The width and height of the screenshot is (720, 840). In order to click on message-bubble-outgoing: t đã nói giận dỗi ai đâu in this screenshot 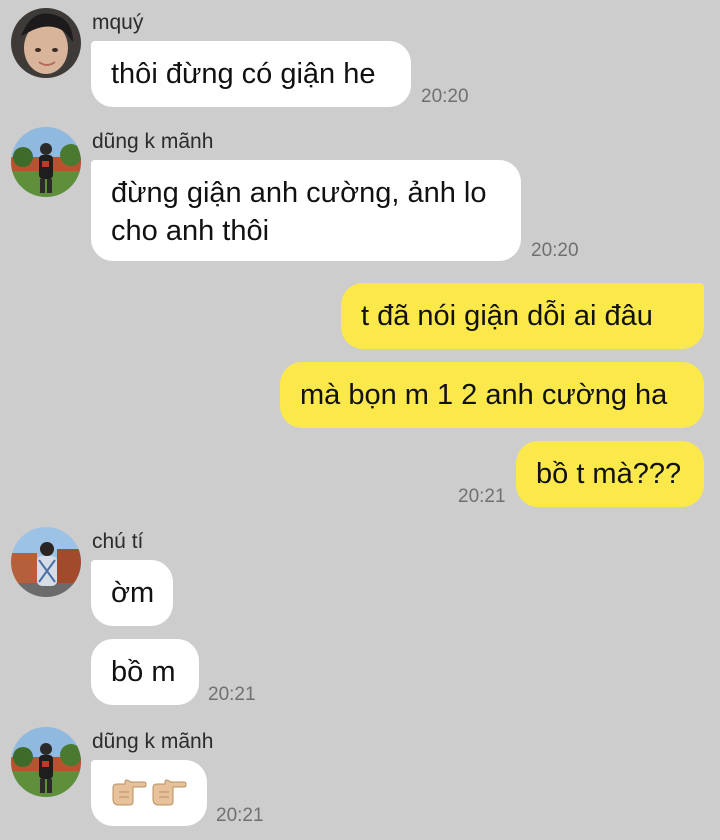, I will do `click(522, 316)`.